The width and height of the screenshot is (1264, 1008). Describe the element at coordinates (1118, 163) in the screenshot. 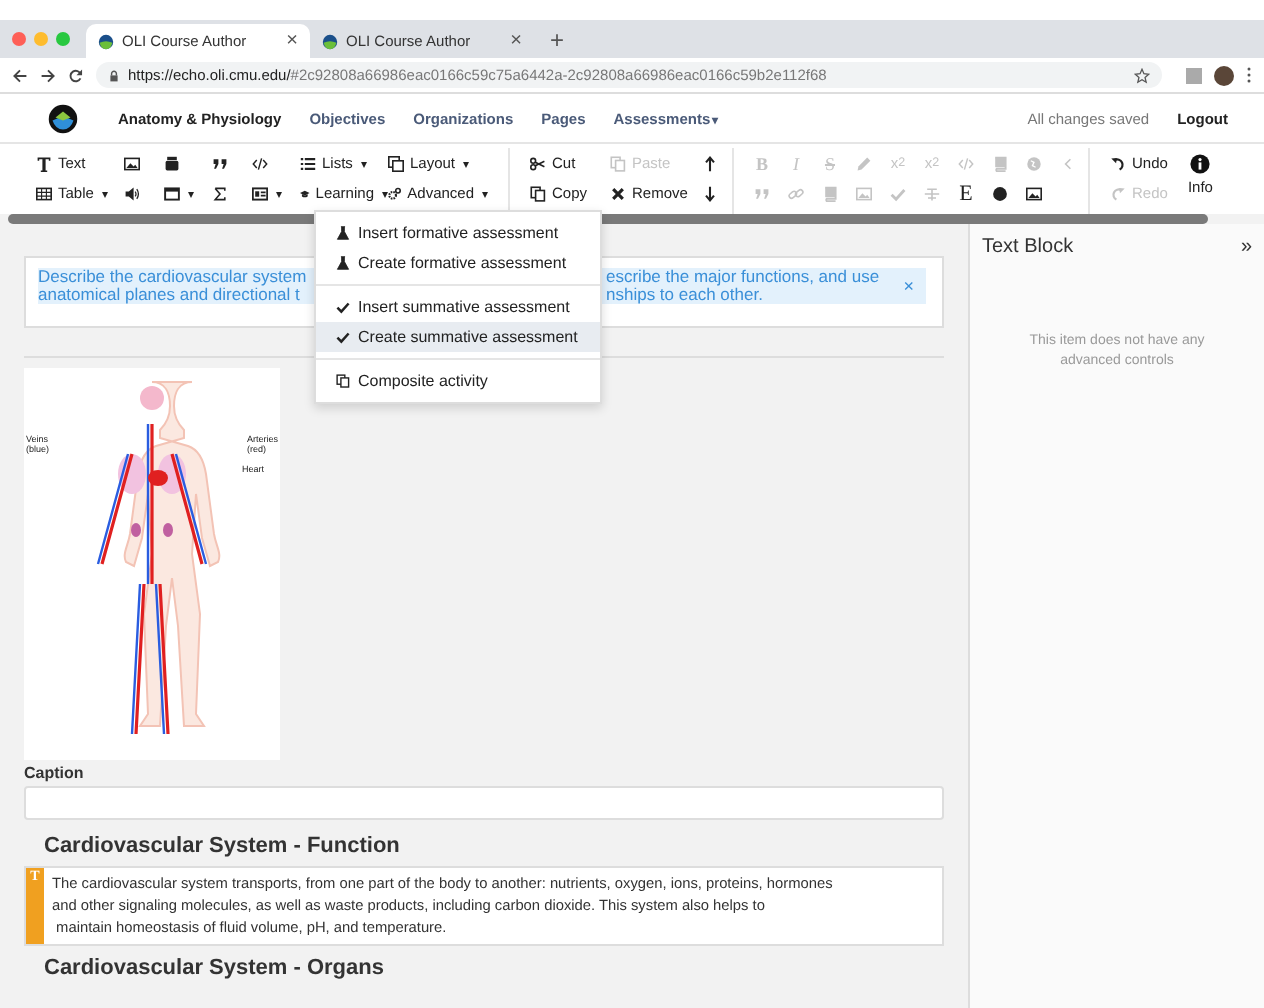

I see `undo-icon` at that location.